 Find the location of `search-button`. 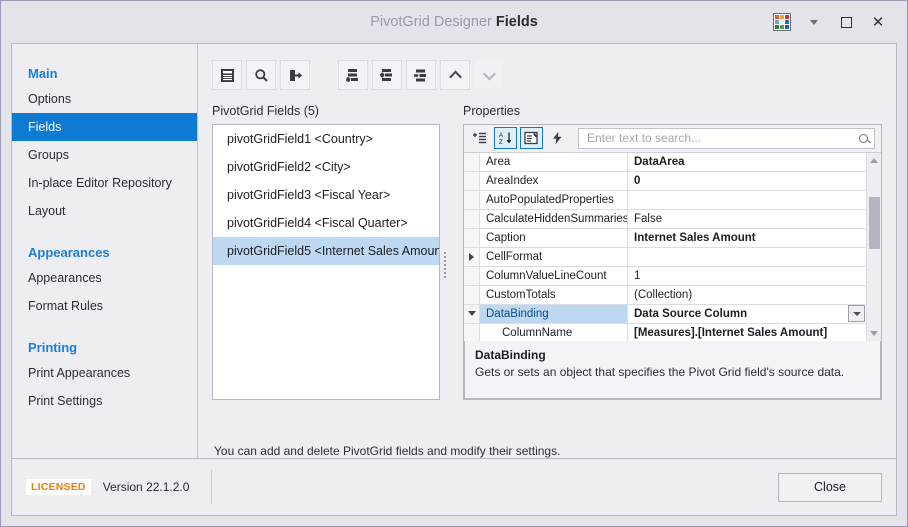

search-button is located at coordinates (261, 75).